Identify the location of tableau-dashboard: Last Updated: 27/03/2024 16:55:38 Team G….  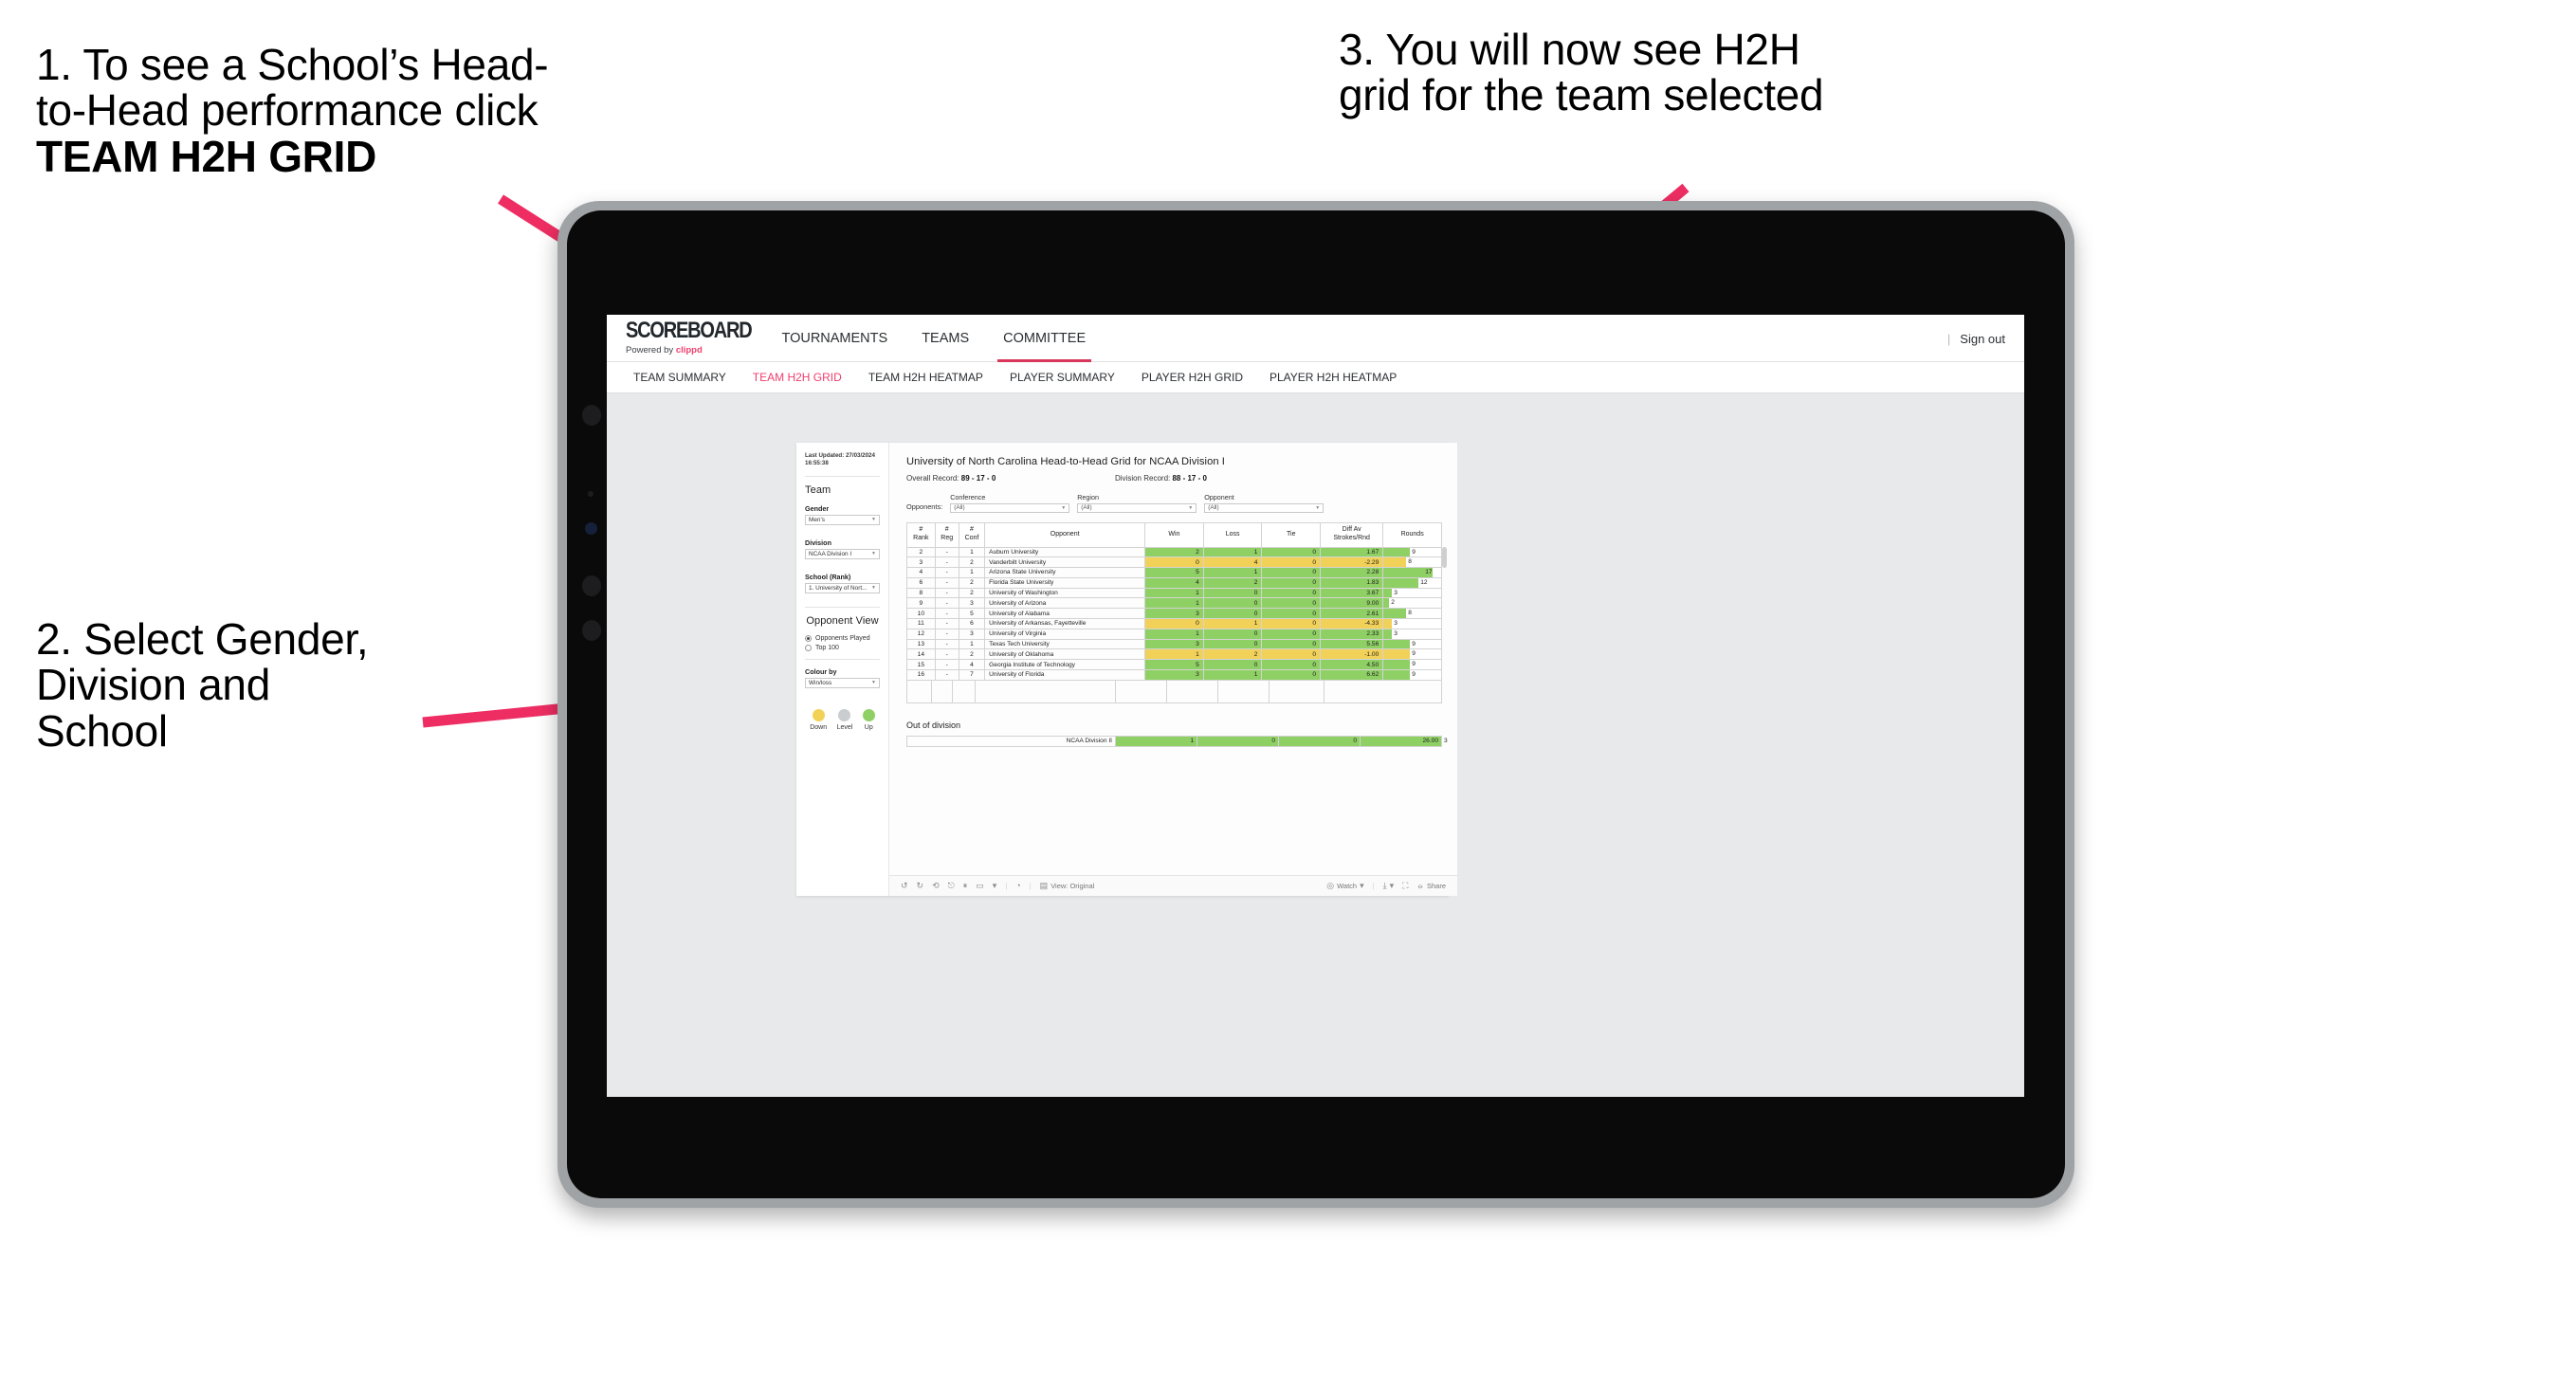
(1126, 669).